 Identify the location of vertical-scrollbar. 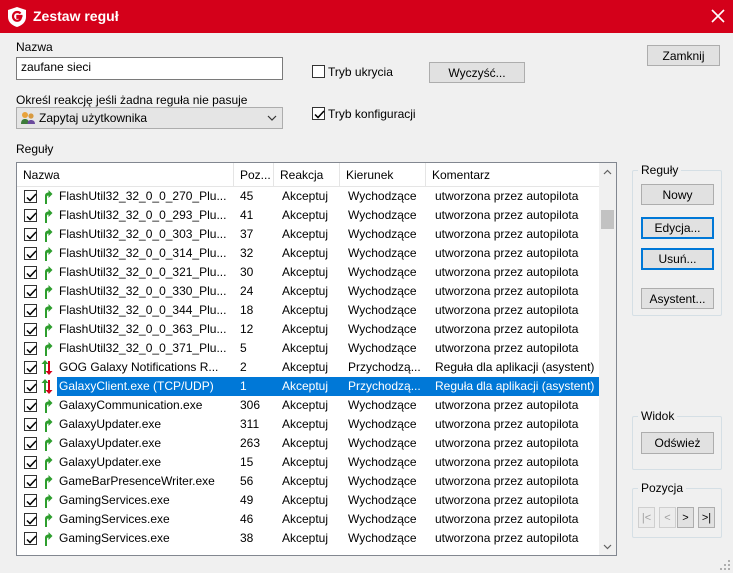
(607, 359).